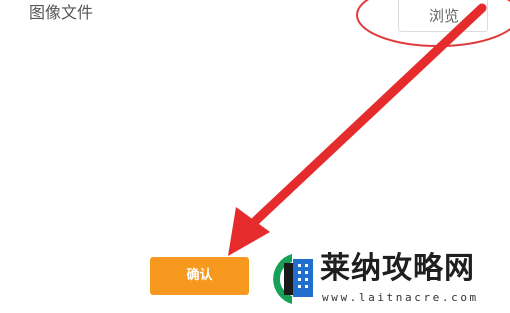  I want to click on watermark-site-name: 莱纳攻略网, so click(397, 268).